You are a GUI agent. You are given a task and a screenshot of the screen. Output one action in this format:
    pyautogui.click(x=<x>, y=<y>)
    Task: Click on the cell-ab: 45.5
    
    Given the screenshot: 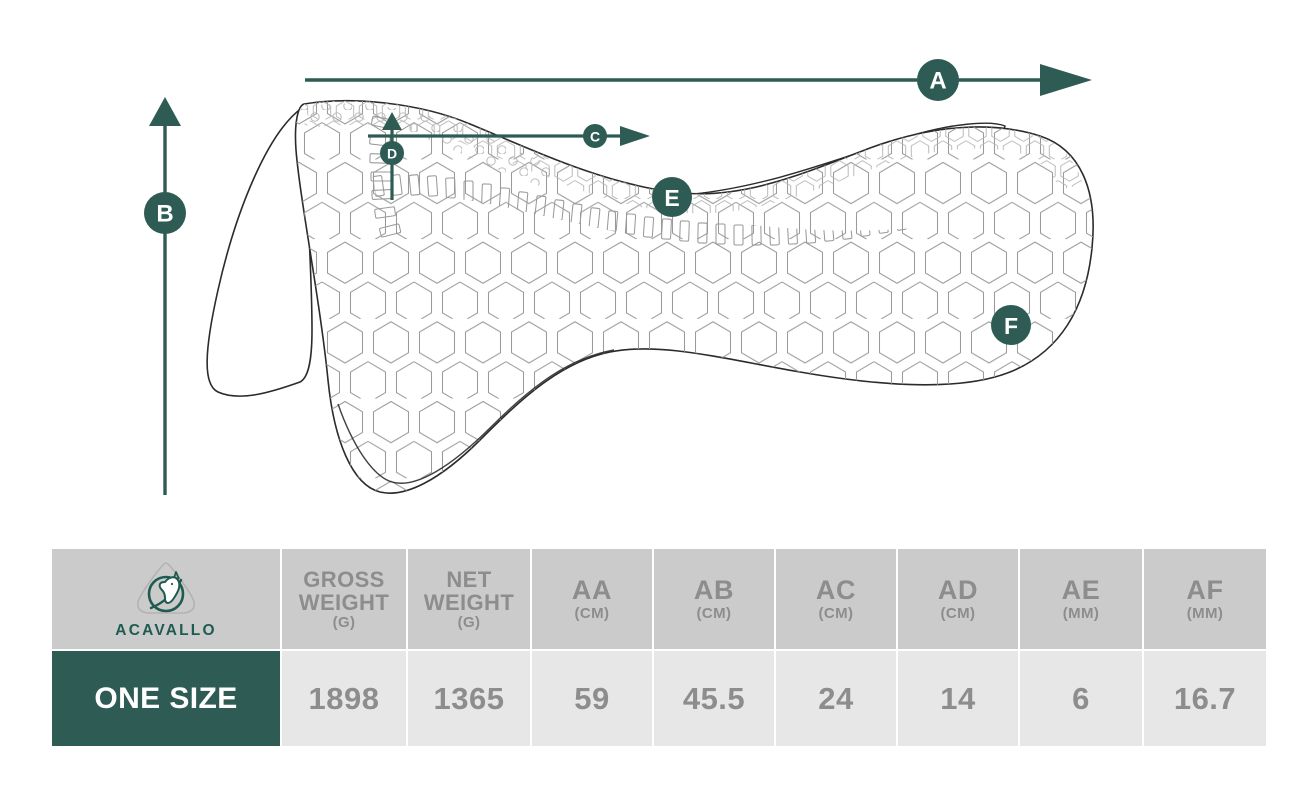 What is the action you would take?
    pyautogui.click(x=714, y=698)
    